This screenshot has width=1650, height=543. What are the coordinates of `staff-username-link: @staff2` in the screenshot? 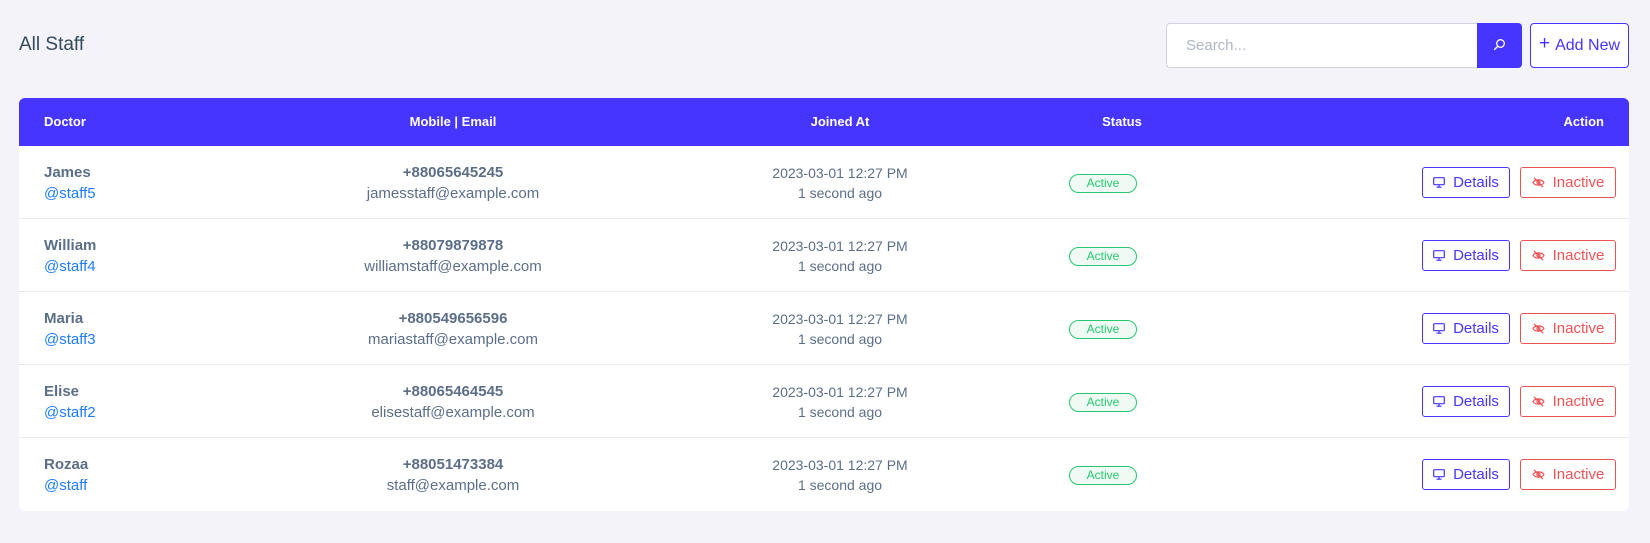 It's located at (70, 413).